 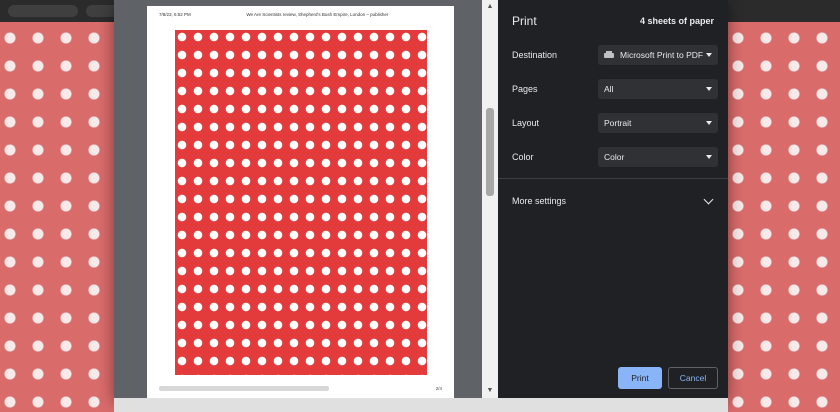 I want to click on print-title: Print, so click(x=524, y=21).